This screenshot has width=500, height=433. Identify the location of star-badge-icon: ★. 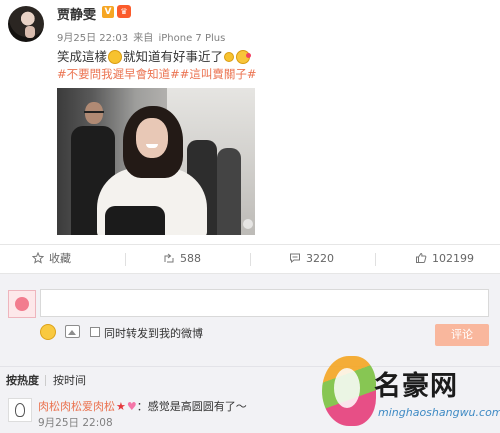
(121, 406).